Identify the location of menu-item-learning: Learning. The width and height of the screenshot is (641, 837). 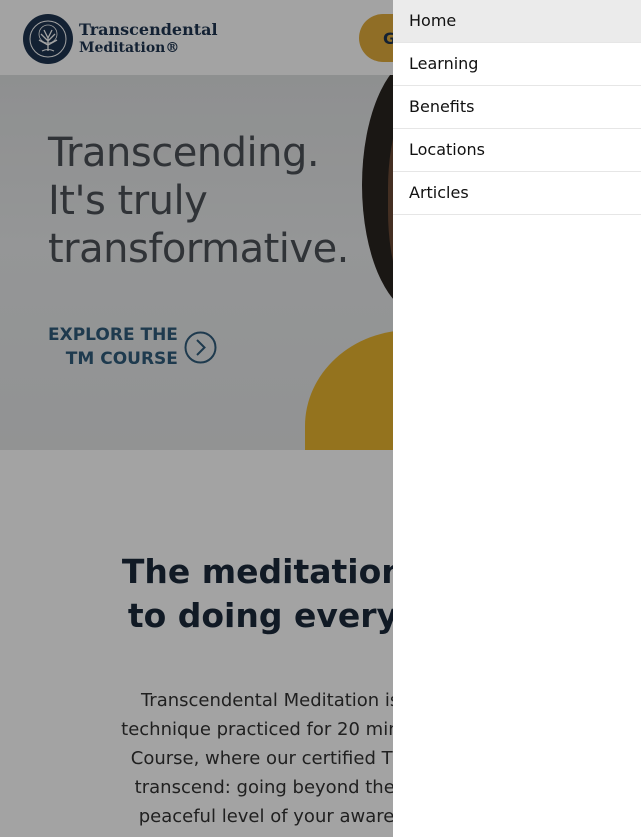
(517, 64).